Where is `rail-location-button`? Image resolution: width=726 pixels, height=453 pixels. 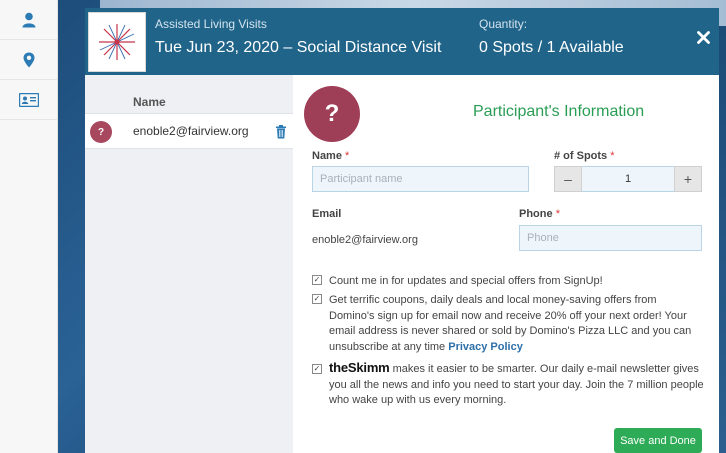 rail-location-button is located at coordinates (29, 60).